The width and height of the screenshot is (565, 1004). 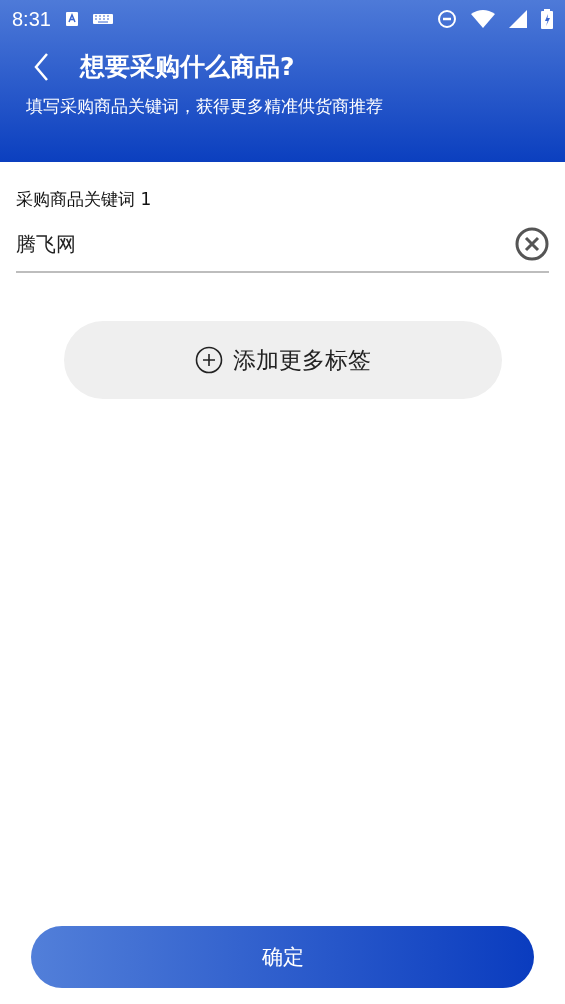 I want to click on do-not-disturb-icon, so click(x=447, y=19).